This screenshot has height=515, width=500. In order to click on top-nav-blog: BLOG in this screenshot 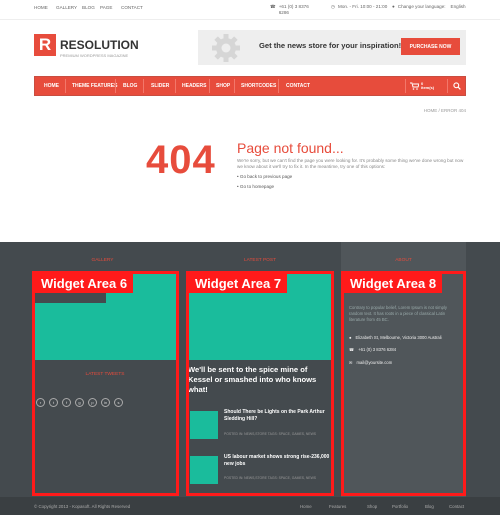, I will do `click(88, 7)`.